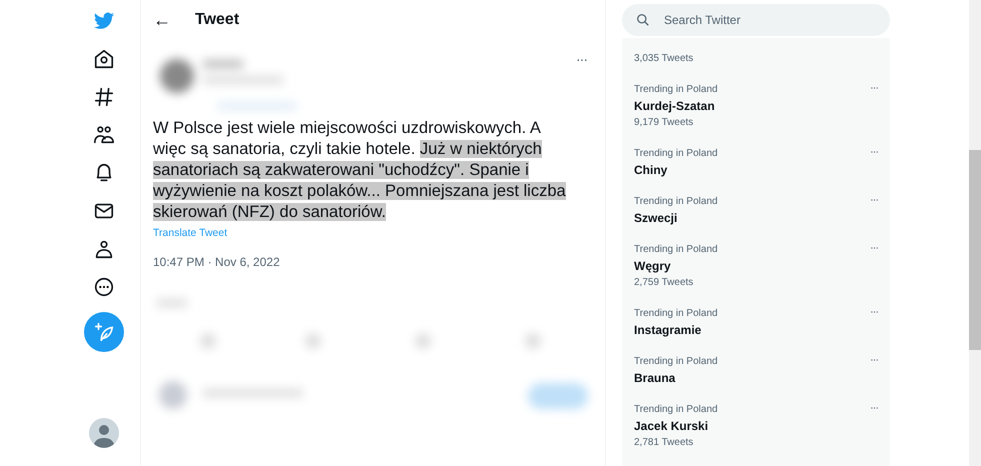  Describe the element at coordinates (104, 59) in the screenshot. I see `home-icon` at that location.